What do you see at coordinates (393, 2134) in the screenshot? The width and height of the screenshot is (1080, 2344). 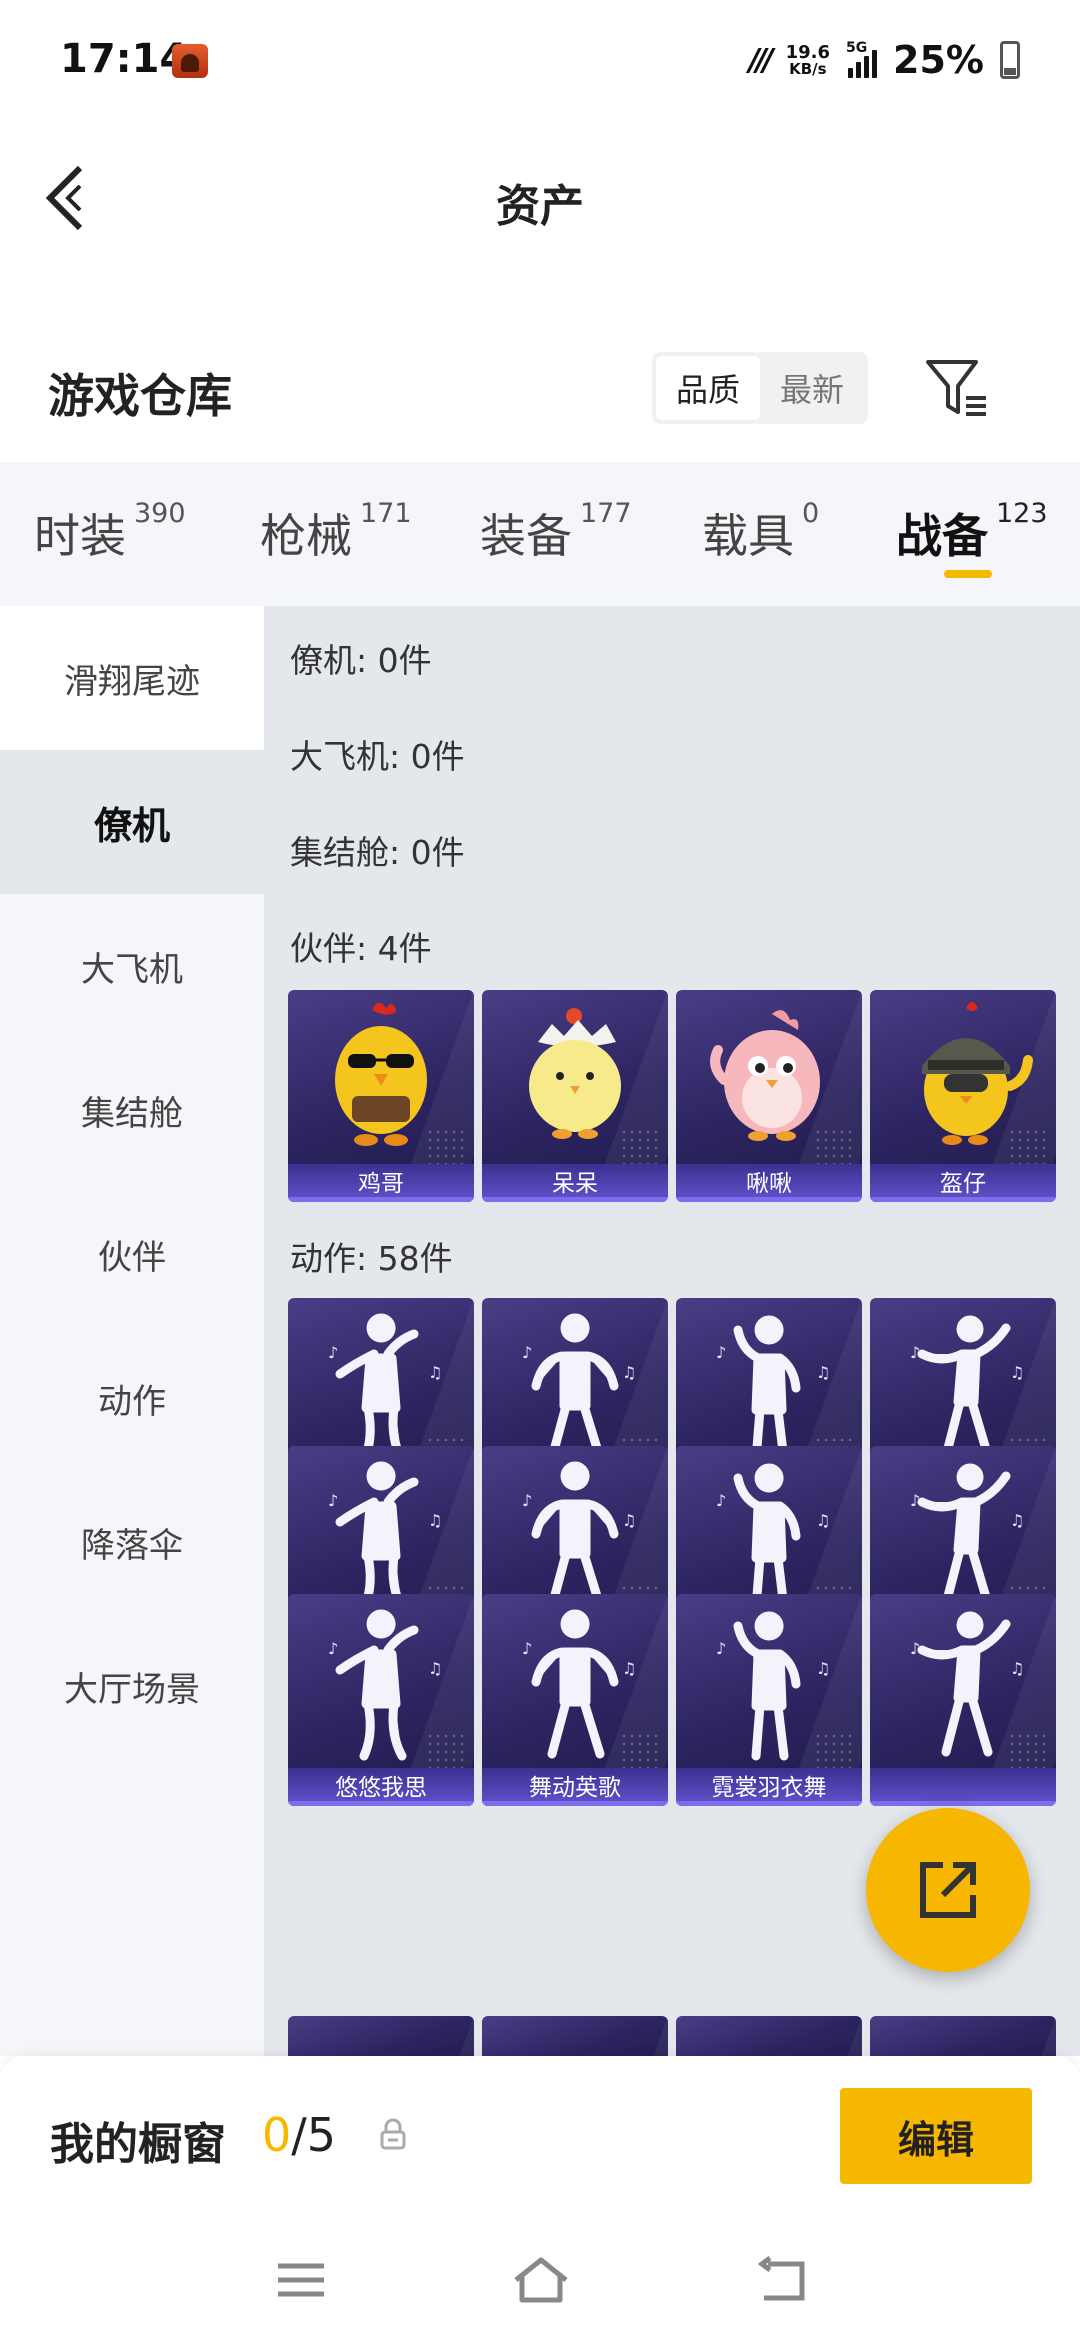 I see `lock-icon` at bounding box center [393, 2134].